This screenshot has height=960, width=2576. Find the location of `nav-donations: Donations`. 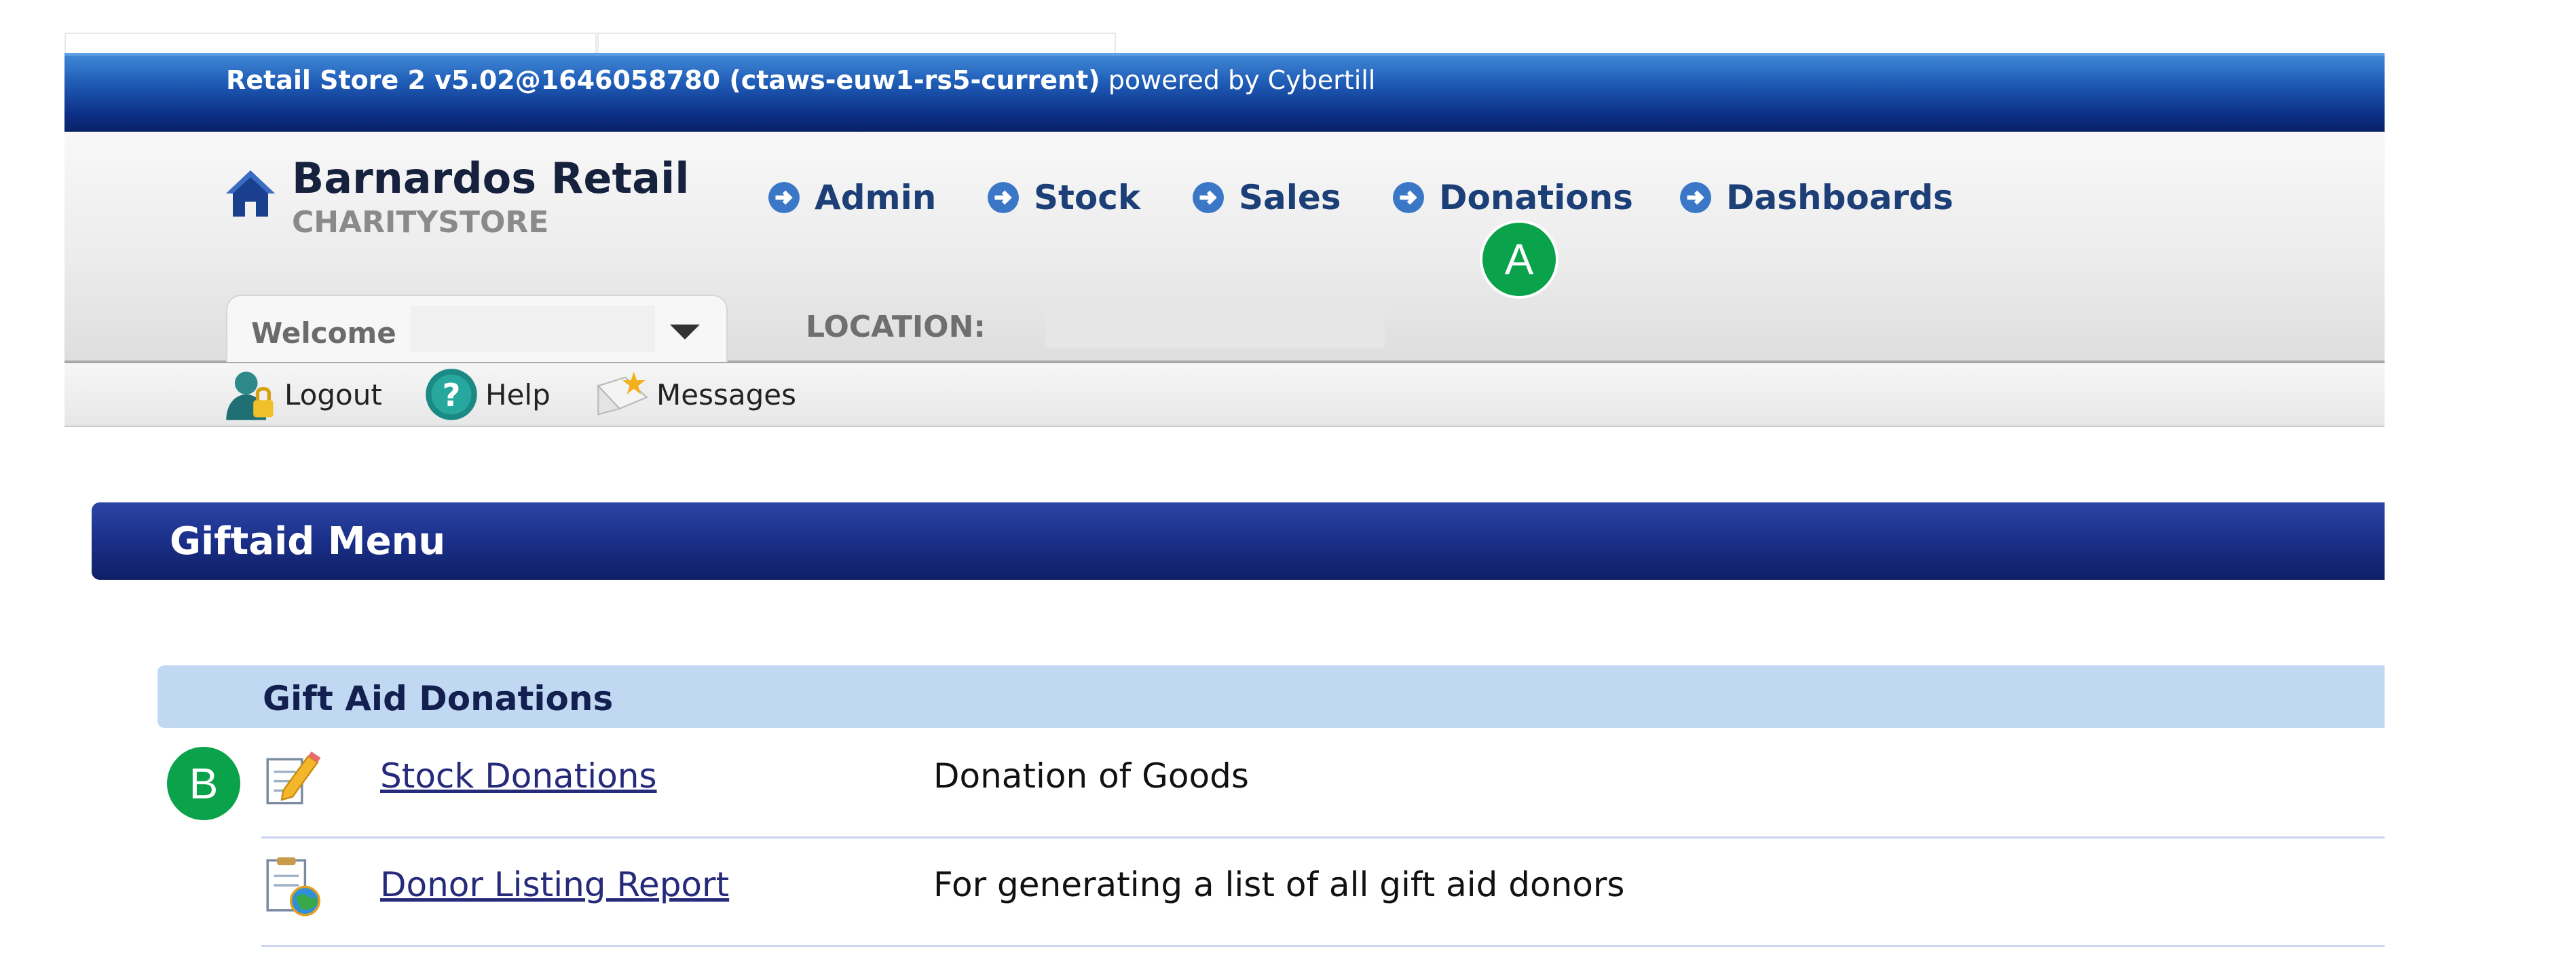

nav-donations: Donations is located at coordinates (1513, 198).